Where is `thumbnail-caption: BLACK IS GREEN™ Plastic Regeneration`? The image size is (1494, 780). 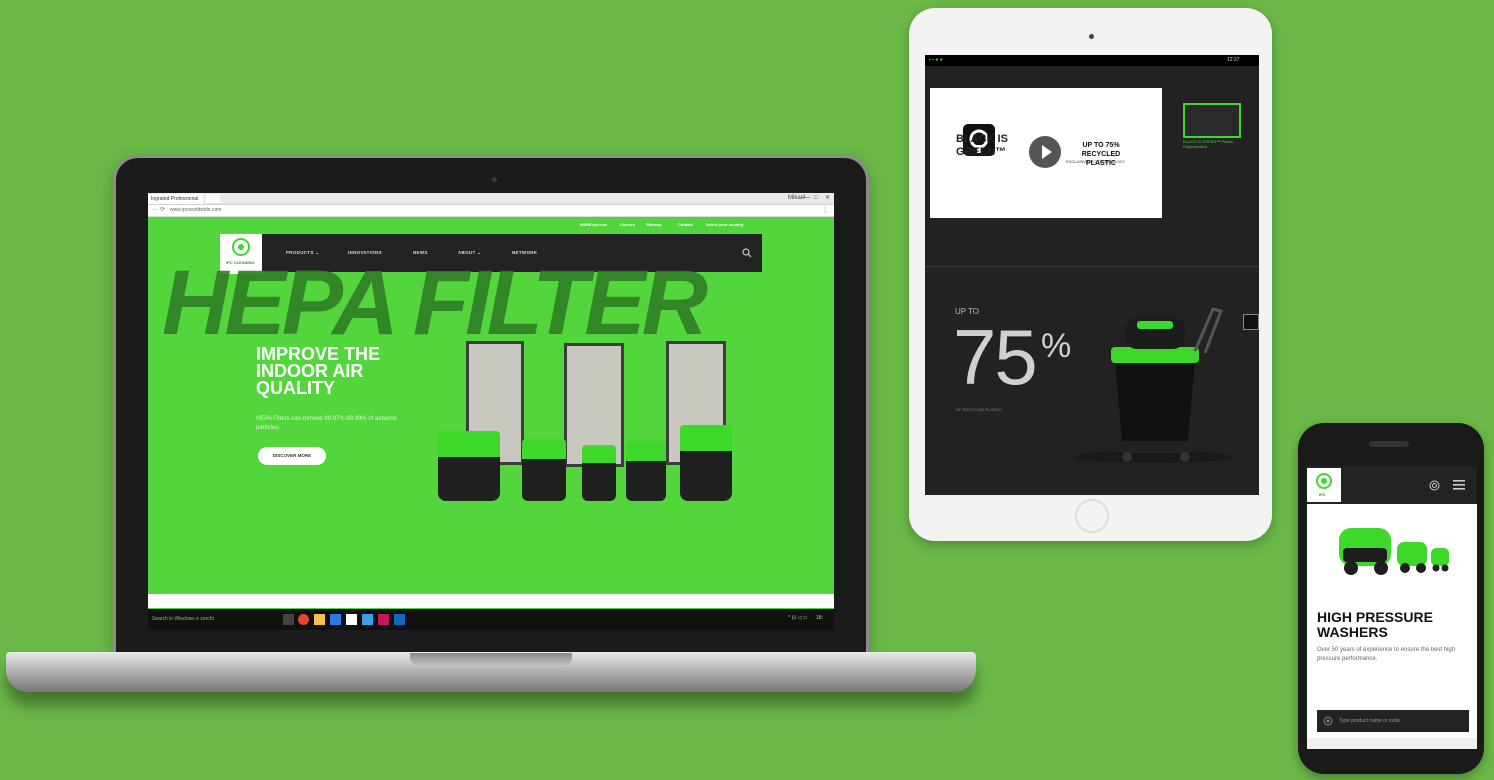 thumbnail-caption: BLACK IS GREEN™ Plastic Regeneration is located at coordinates (1213, 144).